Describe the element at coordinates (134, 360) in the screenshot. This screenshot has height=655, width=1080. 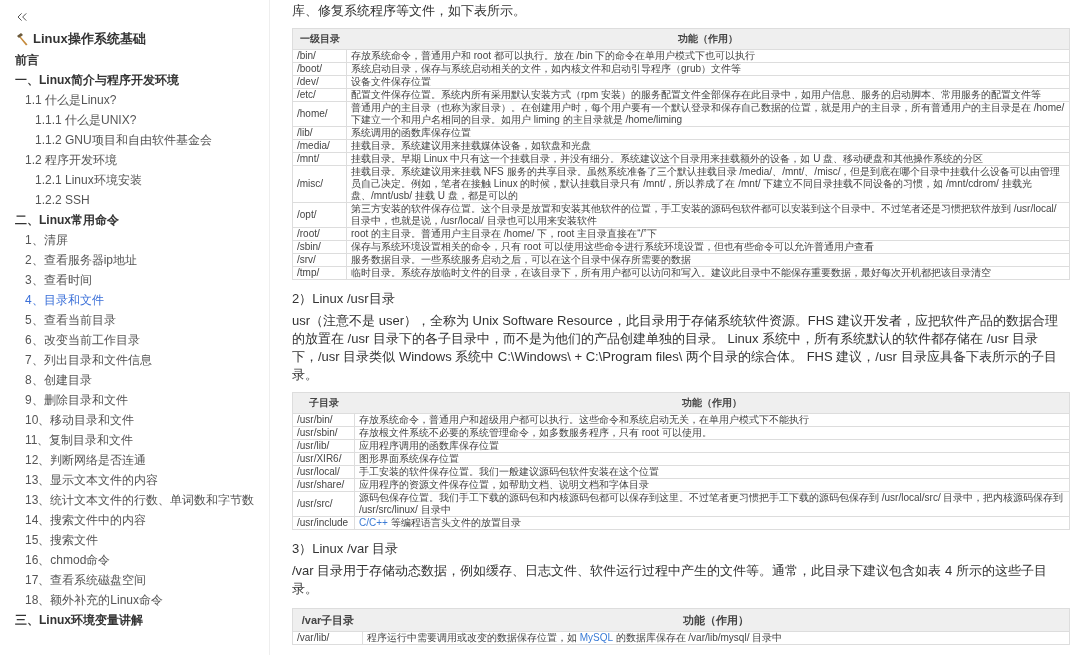
I see `toc-item: 7、列出目录和文件信息` at that location.